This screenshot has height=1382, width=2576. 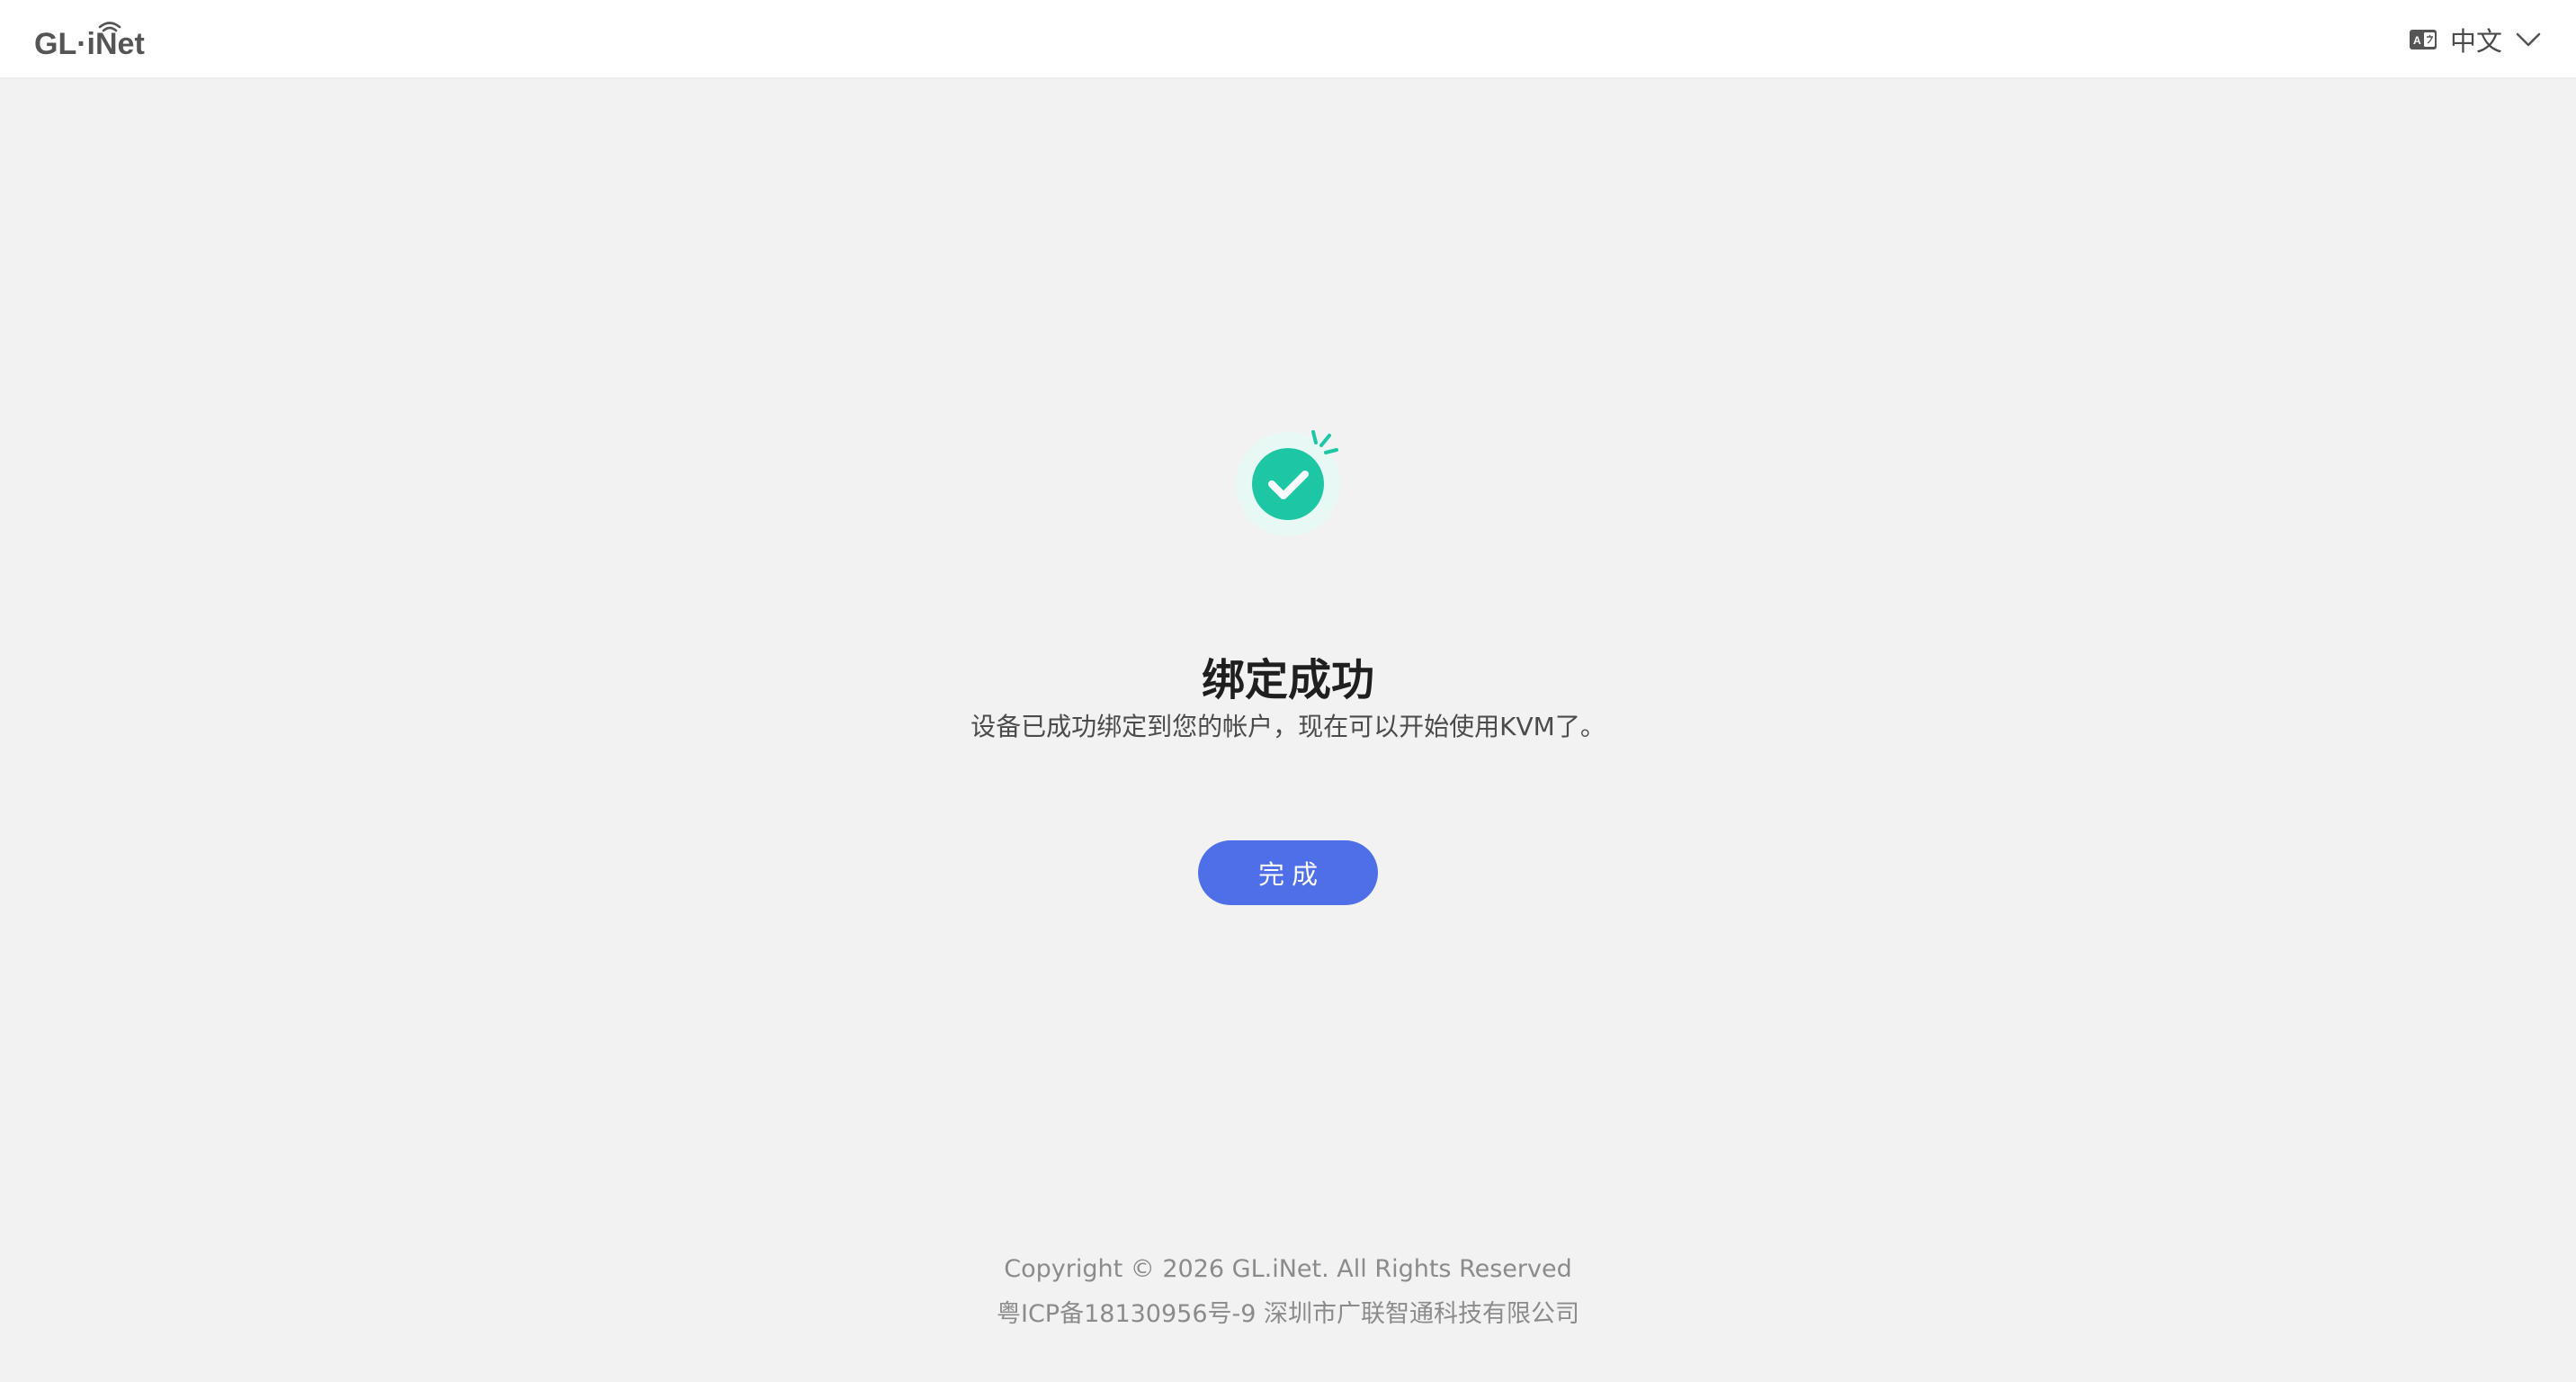 I want to click on gl-inet-logo: GL·iNet, so click(x=106, y=40).